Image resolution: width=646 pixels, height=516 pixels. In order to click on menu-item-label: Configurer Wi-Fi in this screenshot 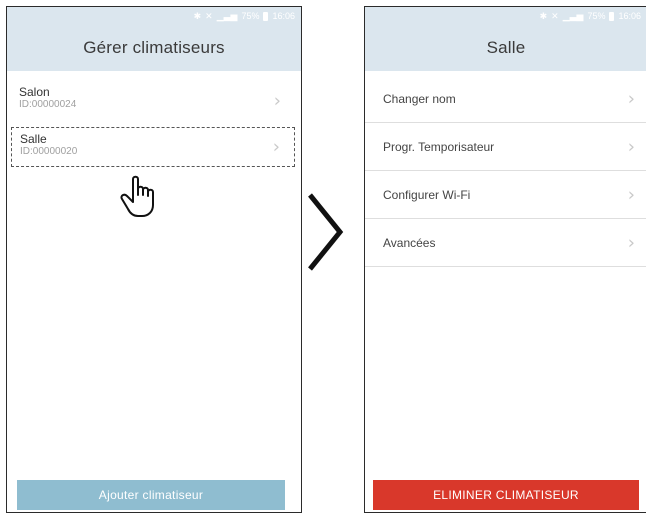, I will do `click(427, 194)`.